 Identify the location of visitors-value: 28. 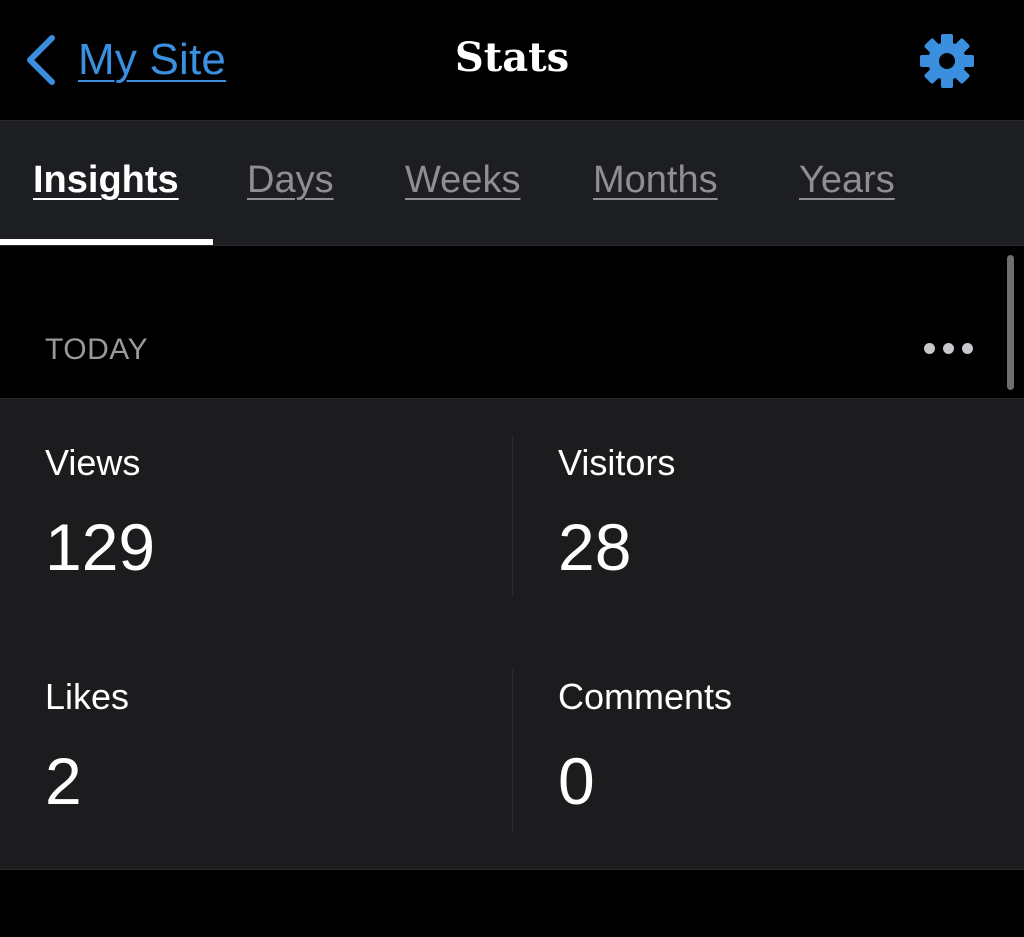
(595, 547).